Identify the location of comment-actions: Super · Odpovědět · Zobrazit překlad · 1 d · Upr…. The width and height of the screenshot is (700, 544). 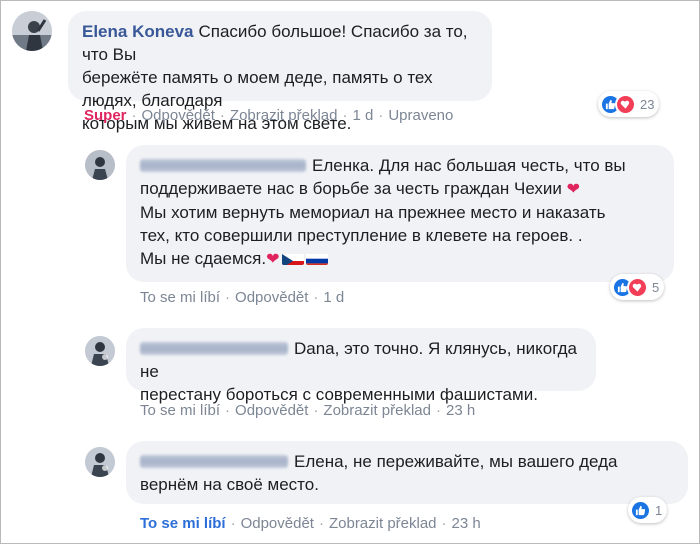
(268, 115).